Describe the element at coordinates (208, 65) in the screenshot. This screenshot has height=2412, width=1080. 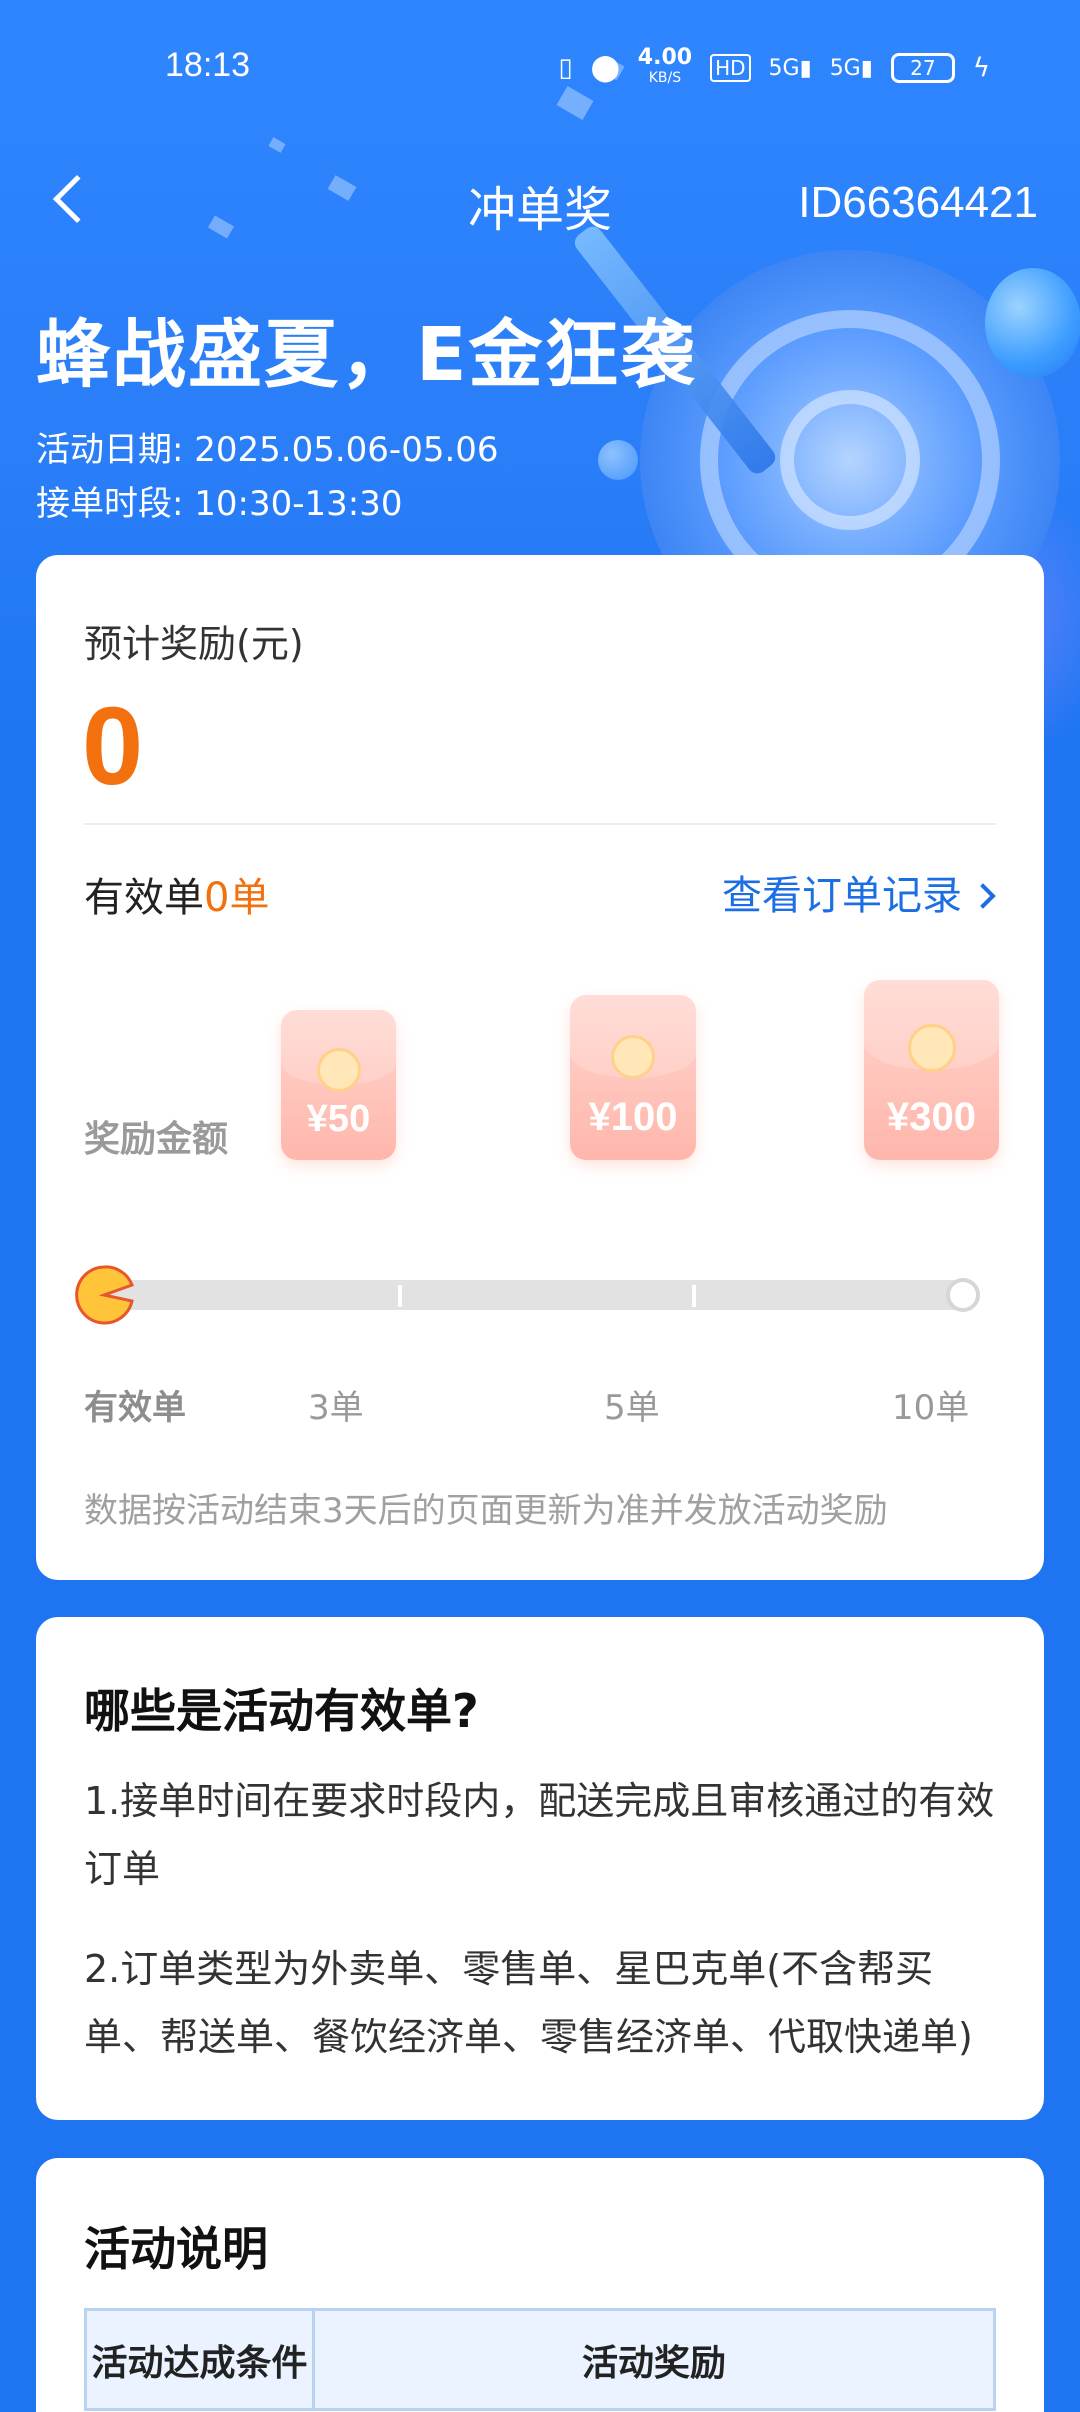
I see `status-time: 18:13` at that location.